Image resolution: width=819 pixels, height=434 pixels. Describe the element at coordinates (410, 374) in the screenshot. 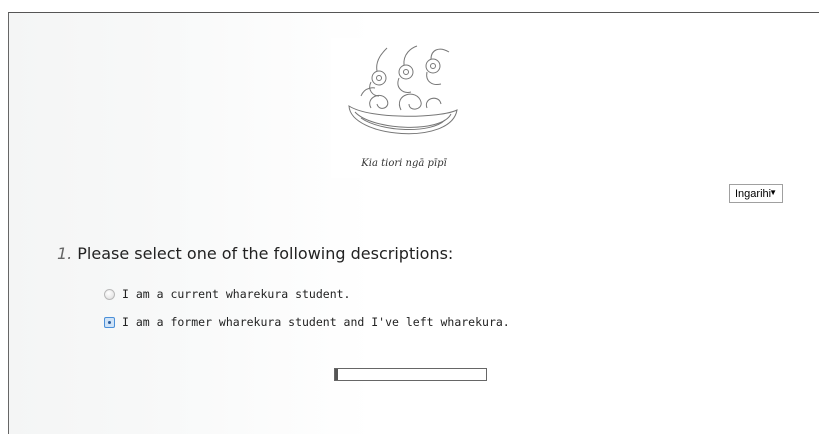

I see `progress-bar` at that location.